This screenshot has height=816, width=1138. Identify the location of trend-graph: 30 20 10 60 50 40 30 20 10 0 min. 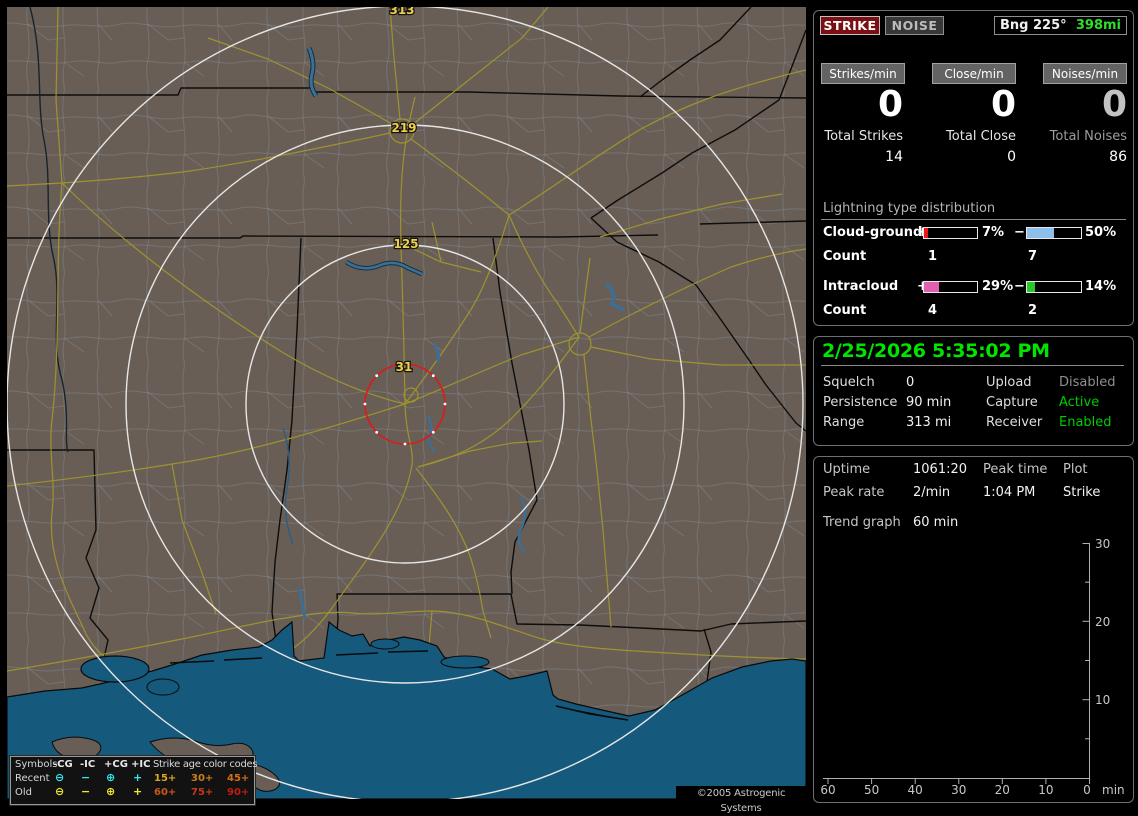
(972, 667).